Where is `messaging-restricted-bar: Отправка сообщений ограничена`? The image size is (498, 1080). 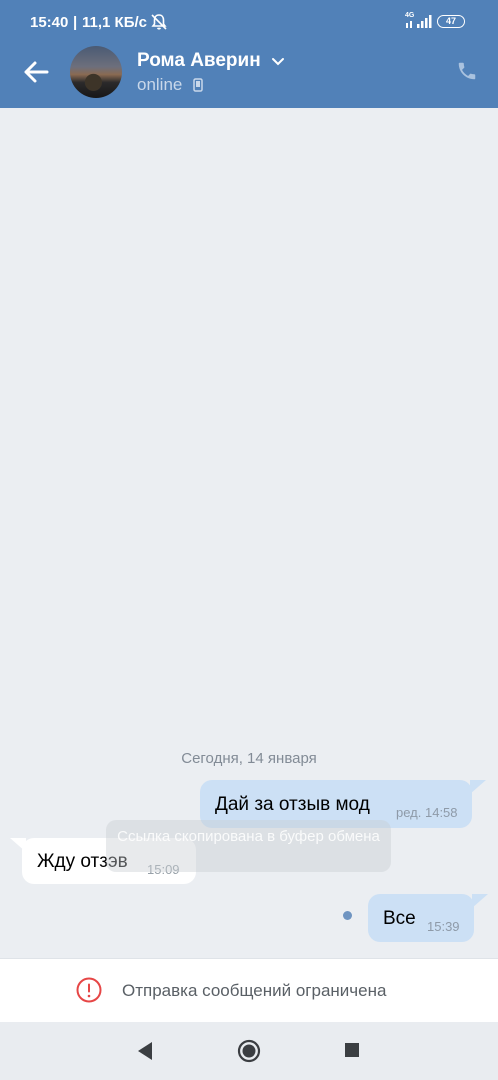
messaging-restricted-bar: Отправка сообщений ограничена is located at coordinates (249, 990).